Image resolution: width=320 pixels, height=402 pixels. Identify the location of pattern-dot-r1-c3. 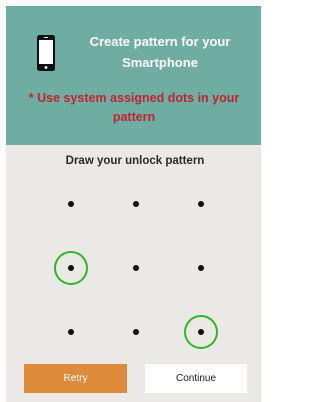
(201, 204).